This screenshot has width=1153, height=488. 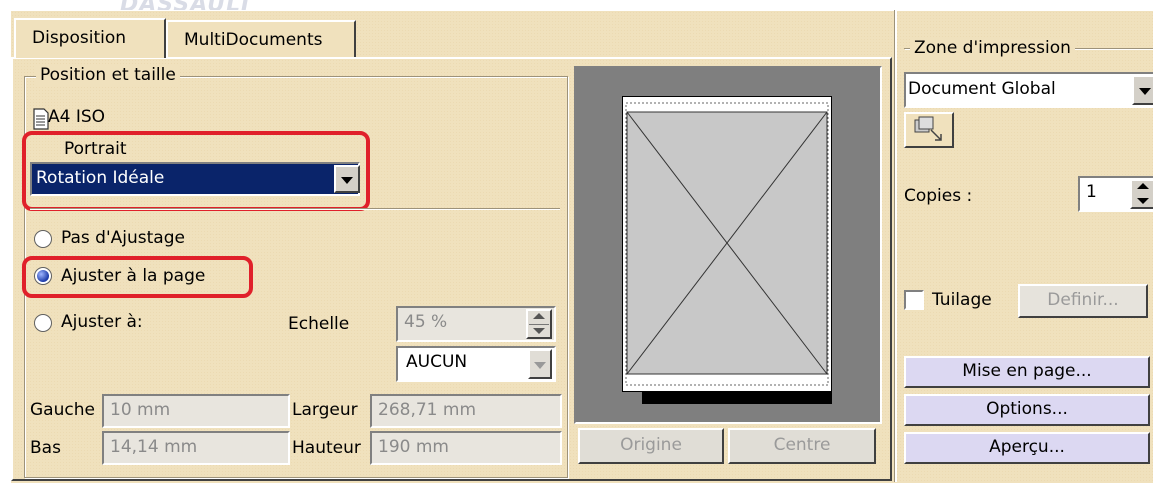 I want to click on copies-label: Copies :, so click(x=938, y=196).